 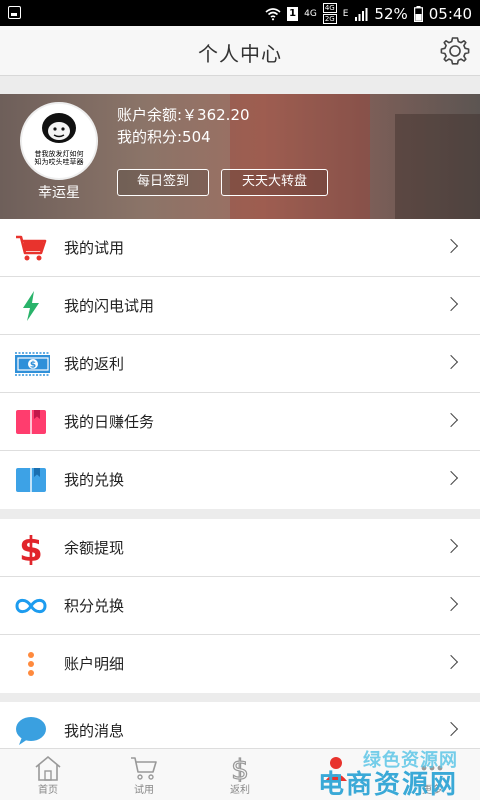 What do you see at coordinates (391, 13) in the screenshot?
I see `battery-percent: 52%` at bounding box center [391, 13].